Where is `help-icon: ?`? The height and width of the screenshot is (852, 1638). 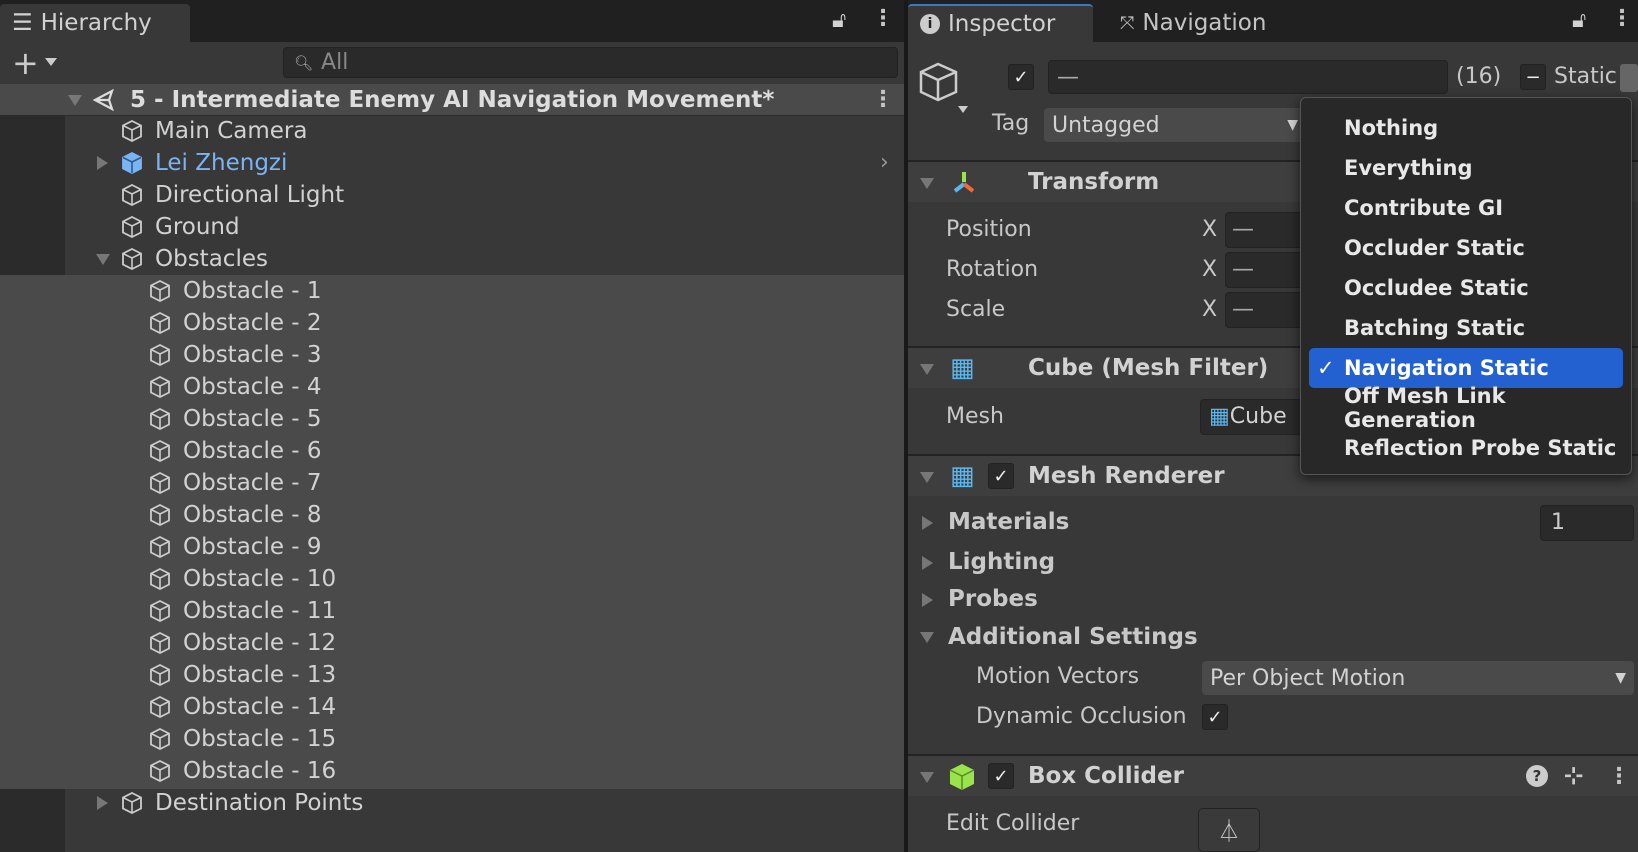
help-icon: ? is located at coordinates (1537, 776).